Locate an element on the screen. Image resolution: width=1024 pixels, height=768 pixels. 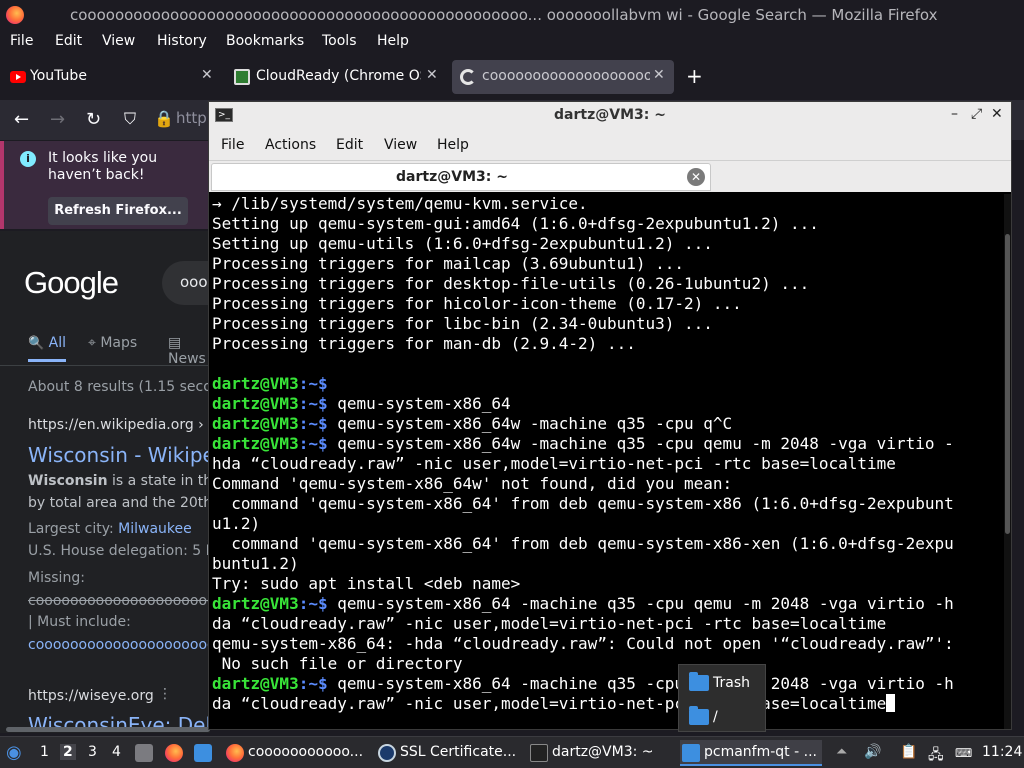
lock-icon: 🔒 is located at coordinates (164, 118).